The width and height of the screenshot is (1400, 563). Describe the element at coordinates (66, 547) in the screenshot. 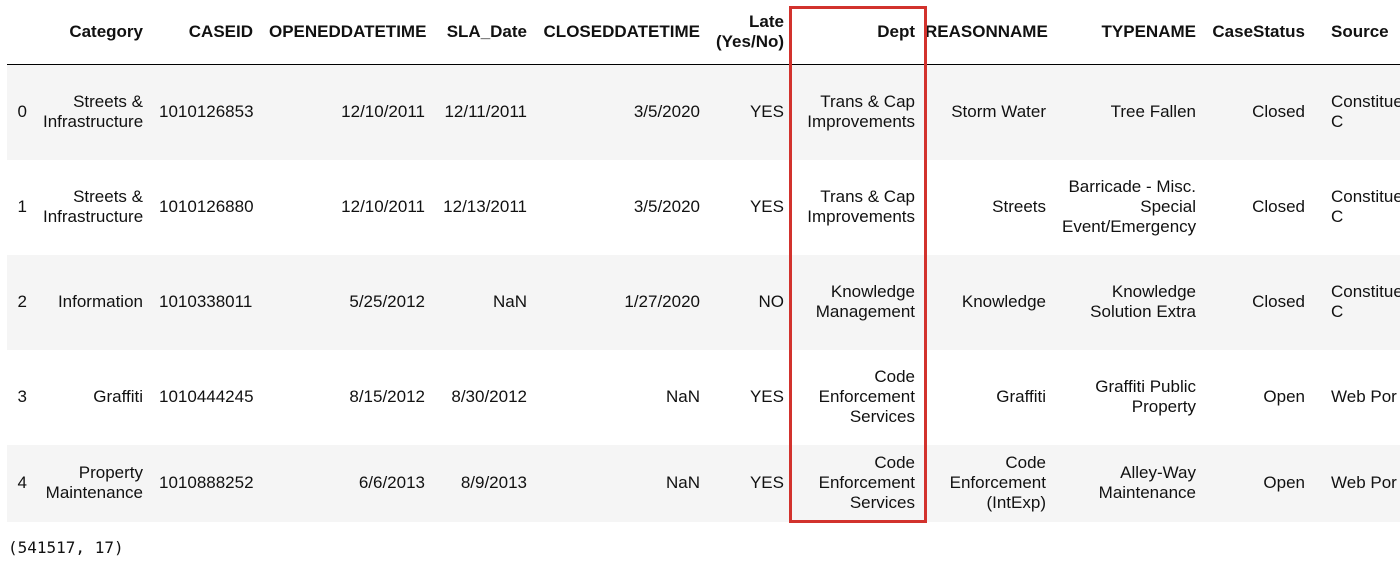

I see `dataframe-shape-output: (541517, 17)` at that location.